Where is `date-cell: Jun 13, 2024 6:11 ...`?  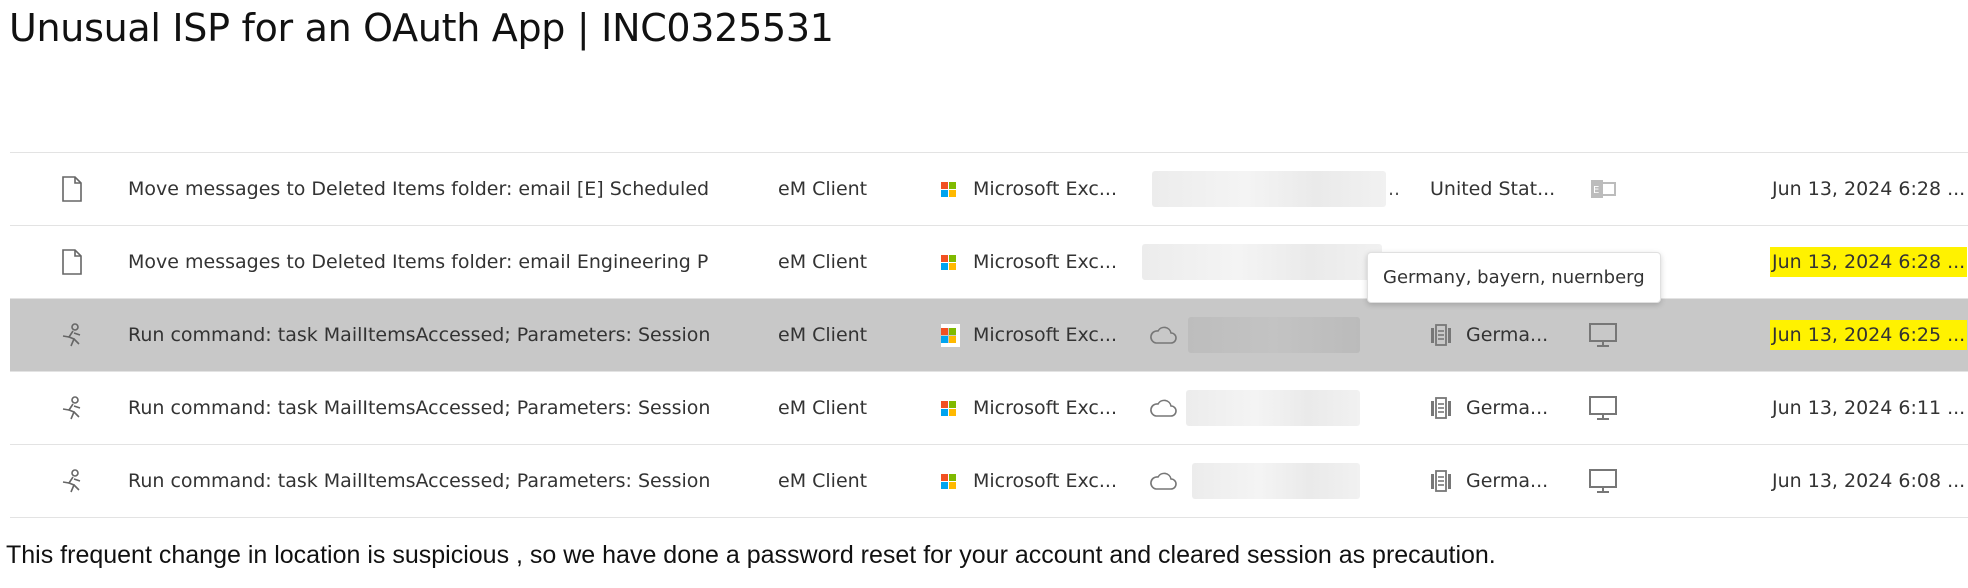 date-cell: Jun 13, 2024 6:11 ... is located at coordinates (1869, 408).